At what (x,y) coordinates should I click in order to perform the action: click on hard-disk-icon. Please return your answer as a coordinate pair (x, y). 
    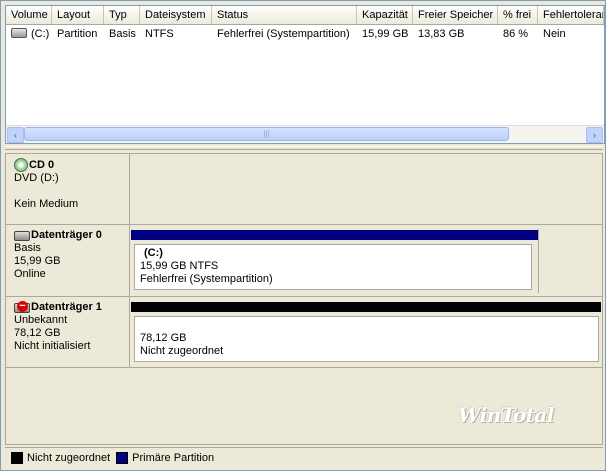
    Looking at the image, I should click on (22, 235).